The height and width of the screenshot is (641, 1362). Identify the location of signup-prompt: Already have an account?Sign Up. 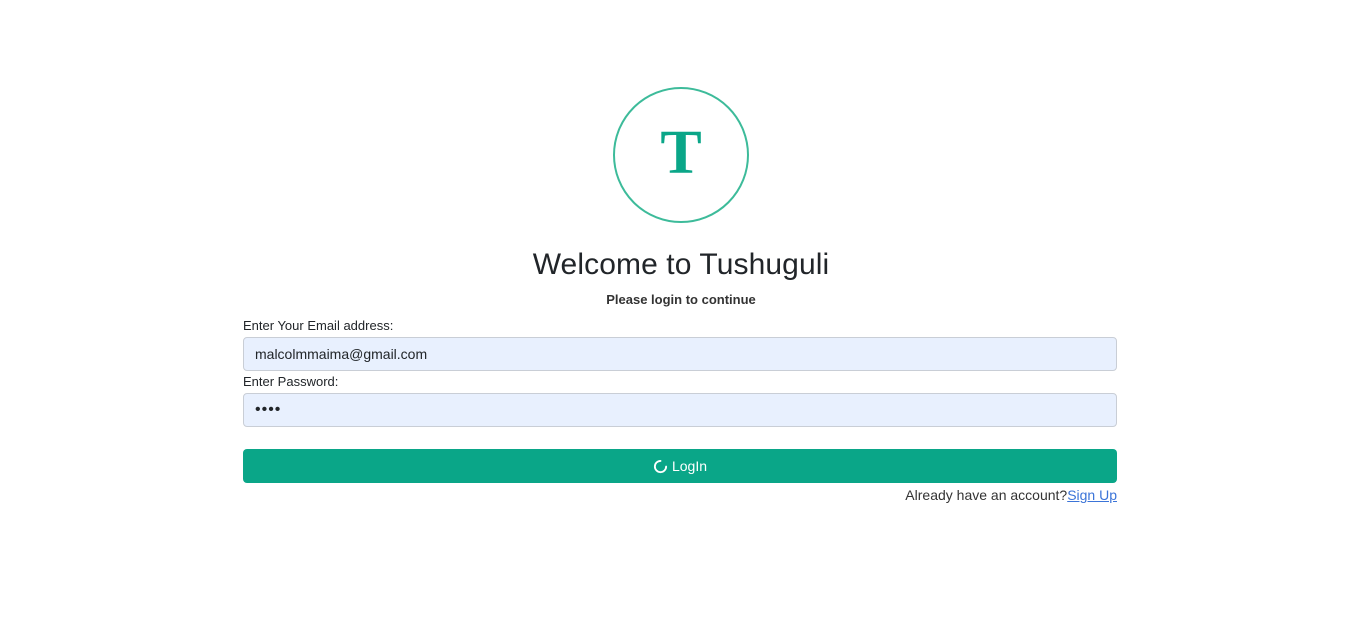
(1011, 495).